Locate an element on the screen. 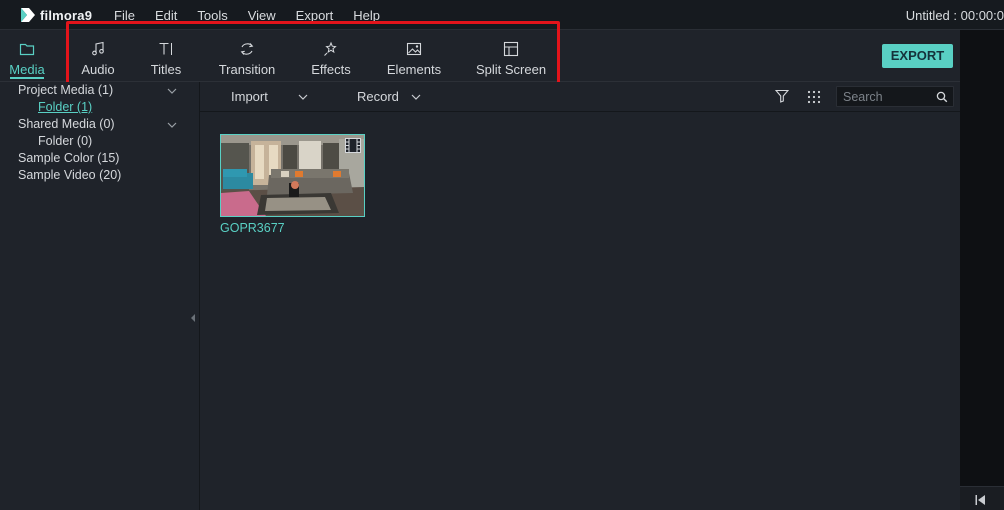 The width and height of the screenshot is (1004, 510). collapse-sidebar-icon is located at coordinates (193, 318).